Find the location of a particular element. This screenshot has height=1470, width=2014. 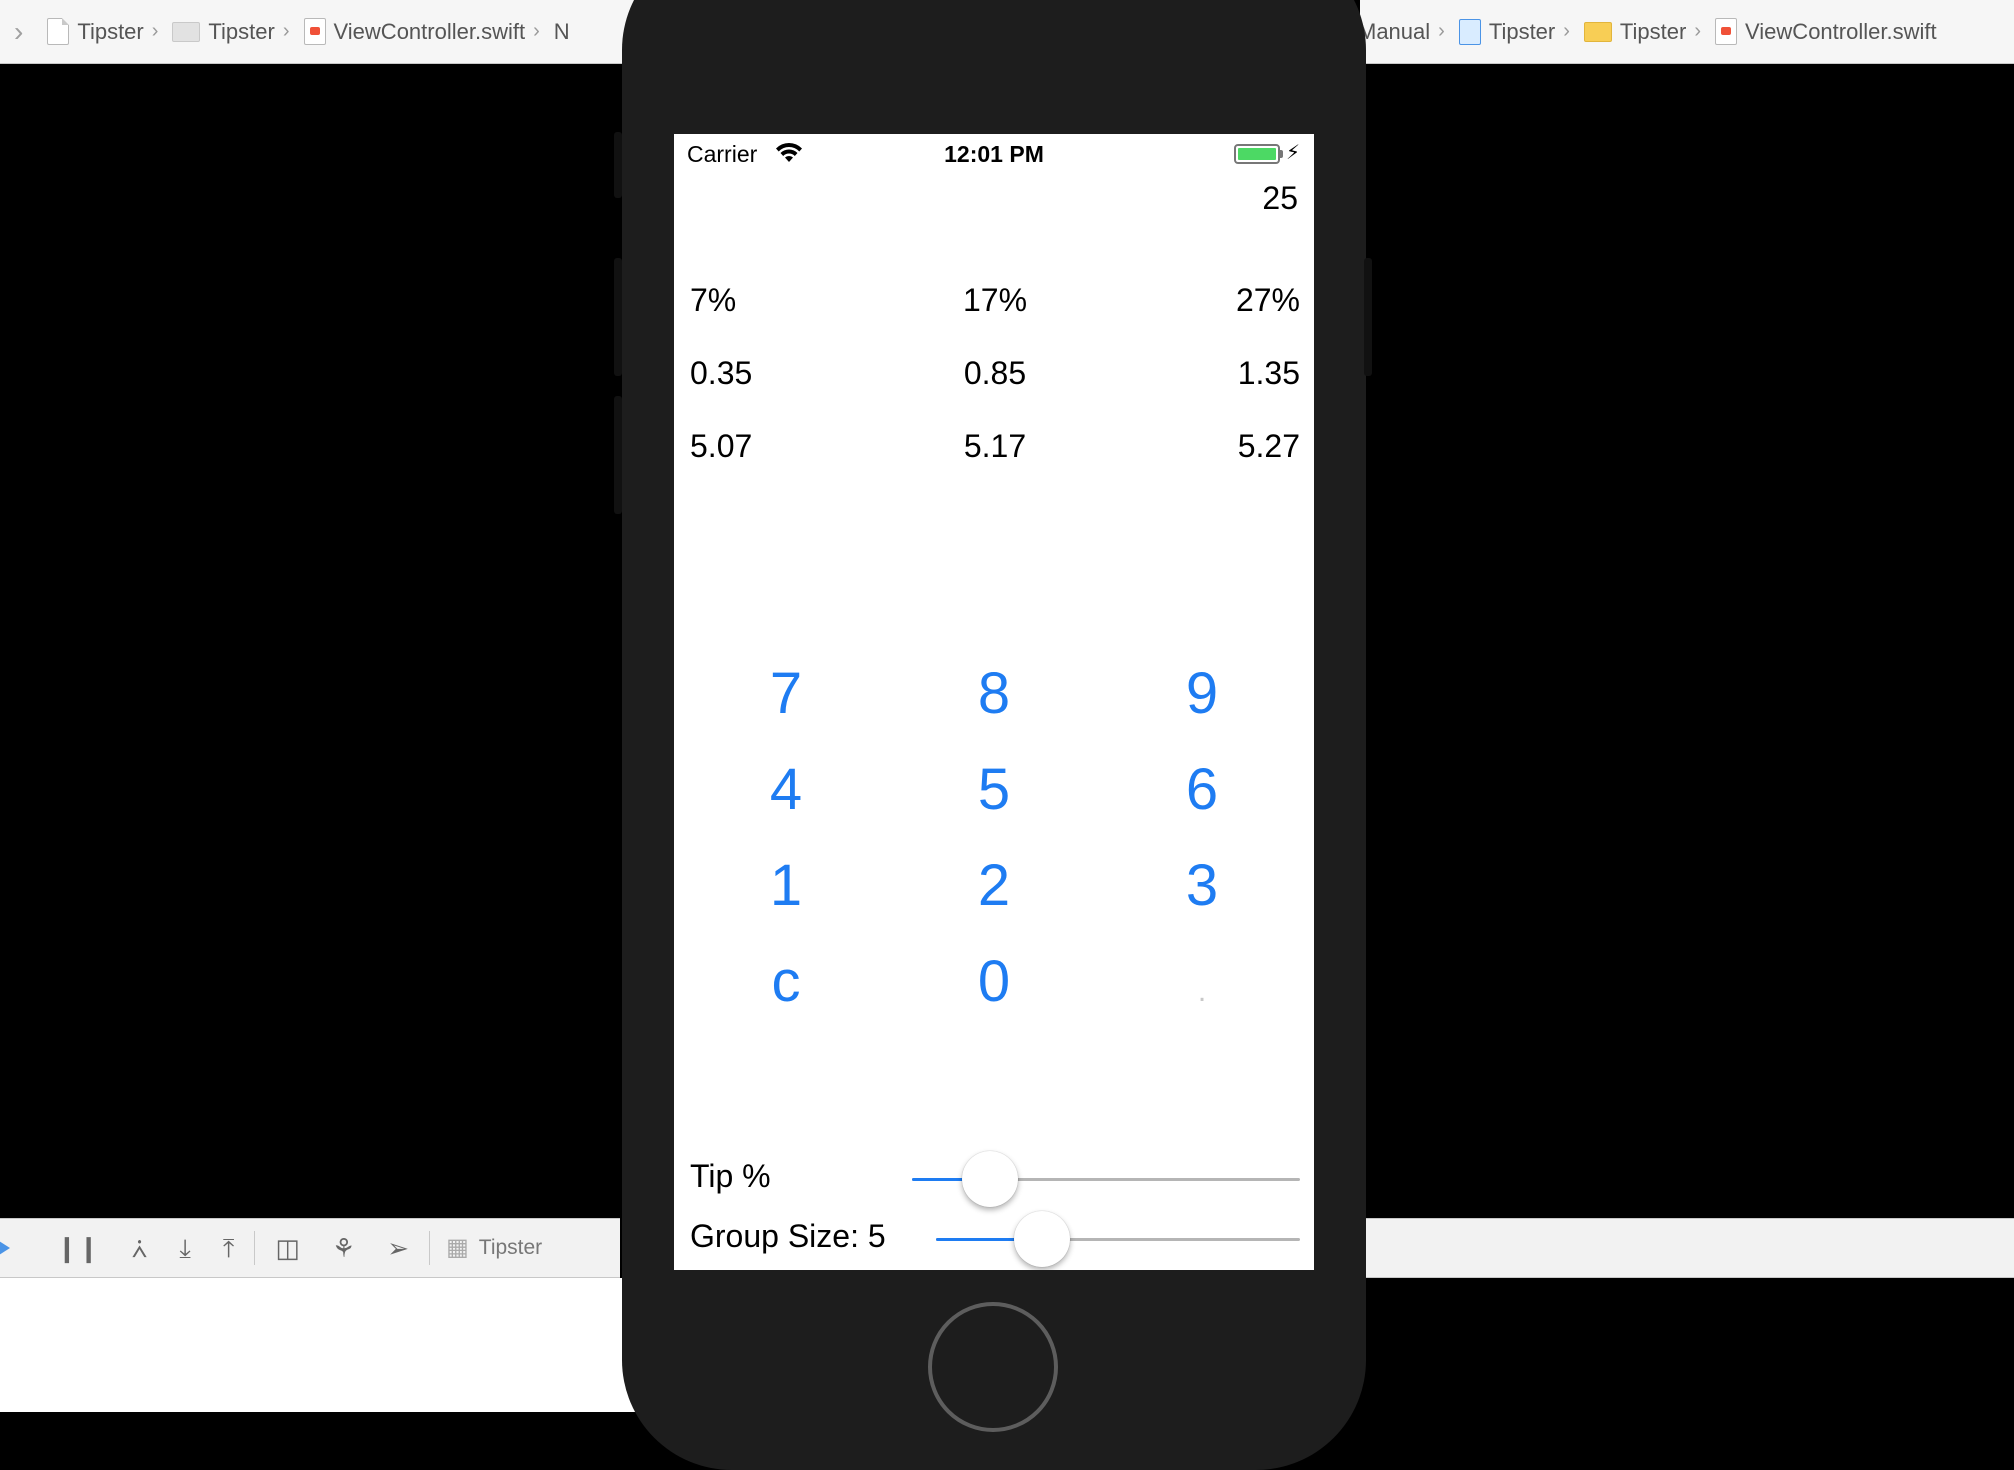

debug-bar: ❙❙ ⩑ ⤓ ⤒ ◫ ⚘ ➢ ▦ Tipster is located at coordinates (310, 1248).